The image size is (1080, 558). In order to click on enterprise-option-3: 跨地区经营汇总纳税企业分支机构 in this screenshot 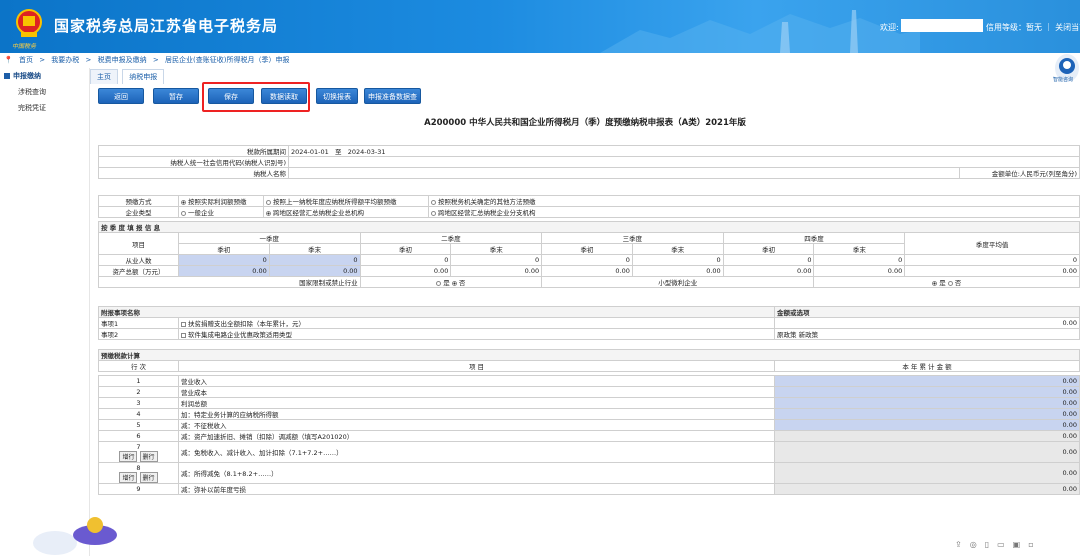, I will do `click(754, 212)`.